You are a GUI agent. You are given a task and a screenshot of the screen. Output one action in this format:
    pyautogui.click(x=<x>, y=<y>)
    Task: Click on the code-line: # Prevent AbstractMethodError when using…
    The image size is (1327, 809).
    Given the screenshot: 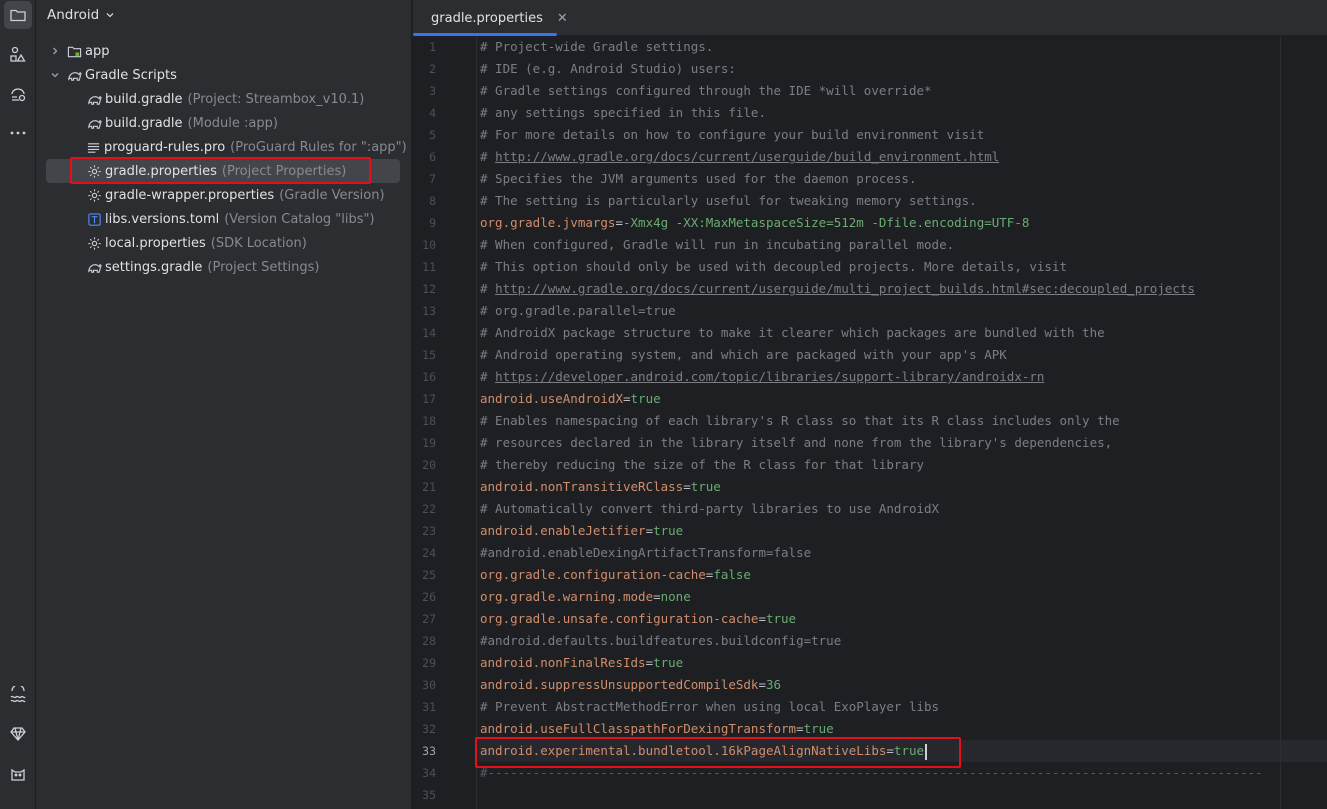 What is the action you would take?
    pyautogui.click(x=709, y=707)
    